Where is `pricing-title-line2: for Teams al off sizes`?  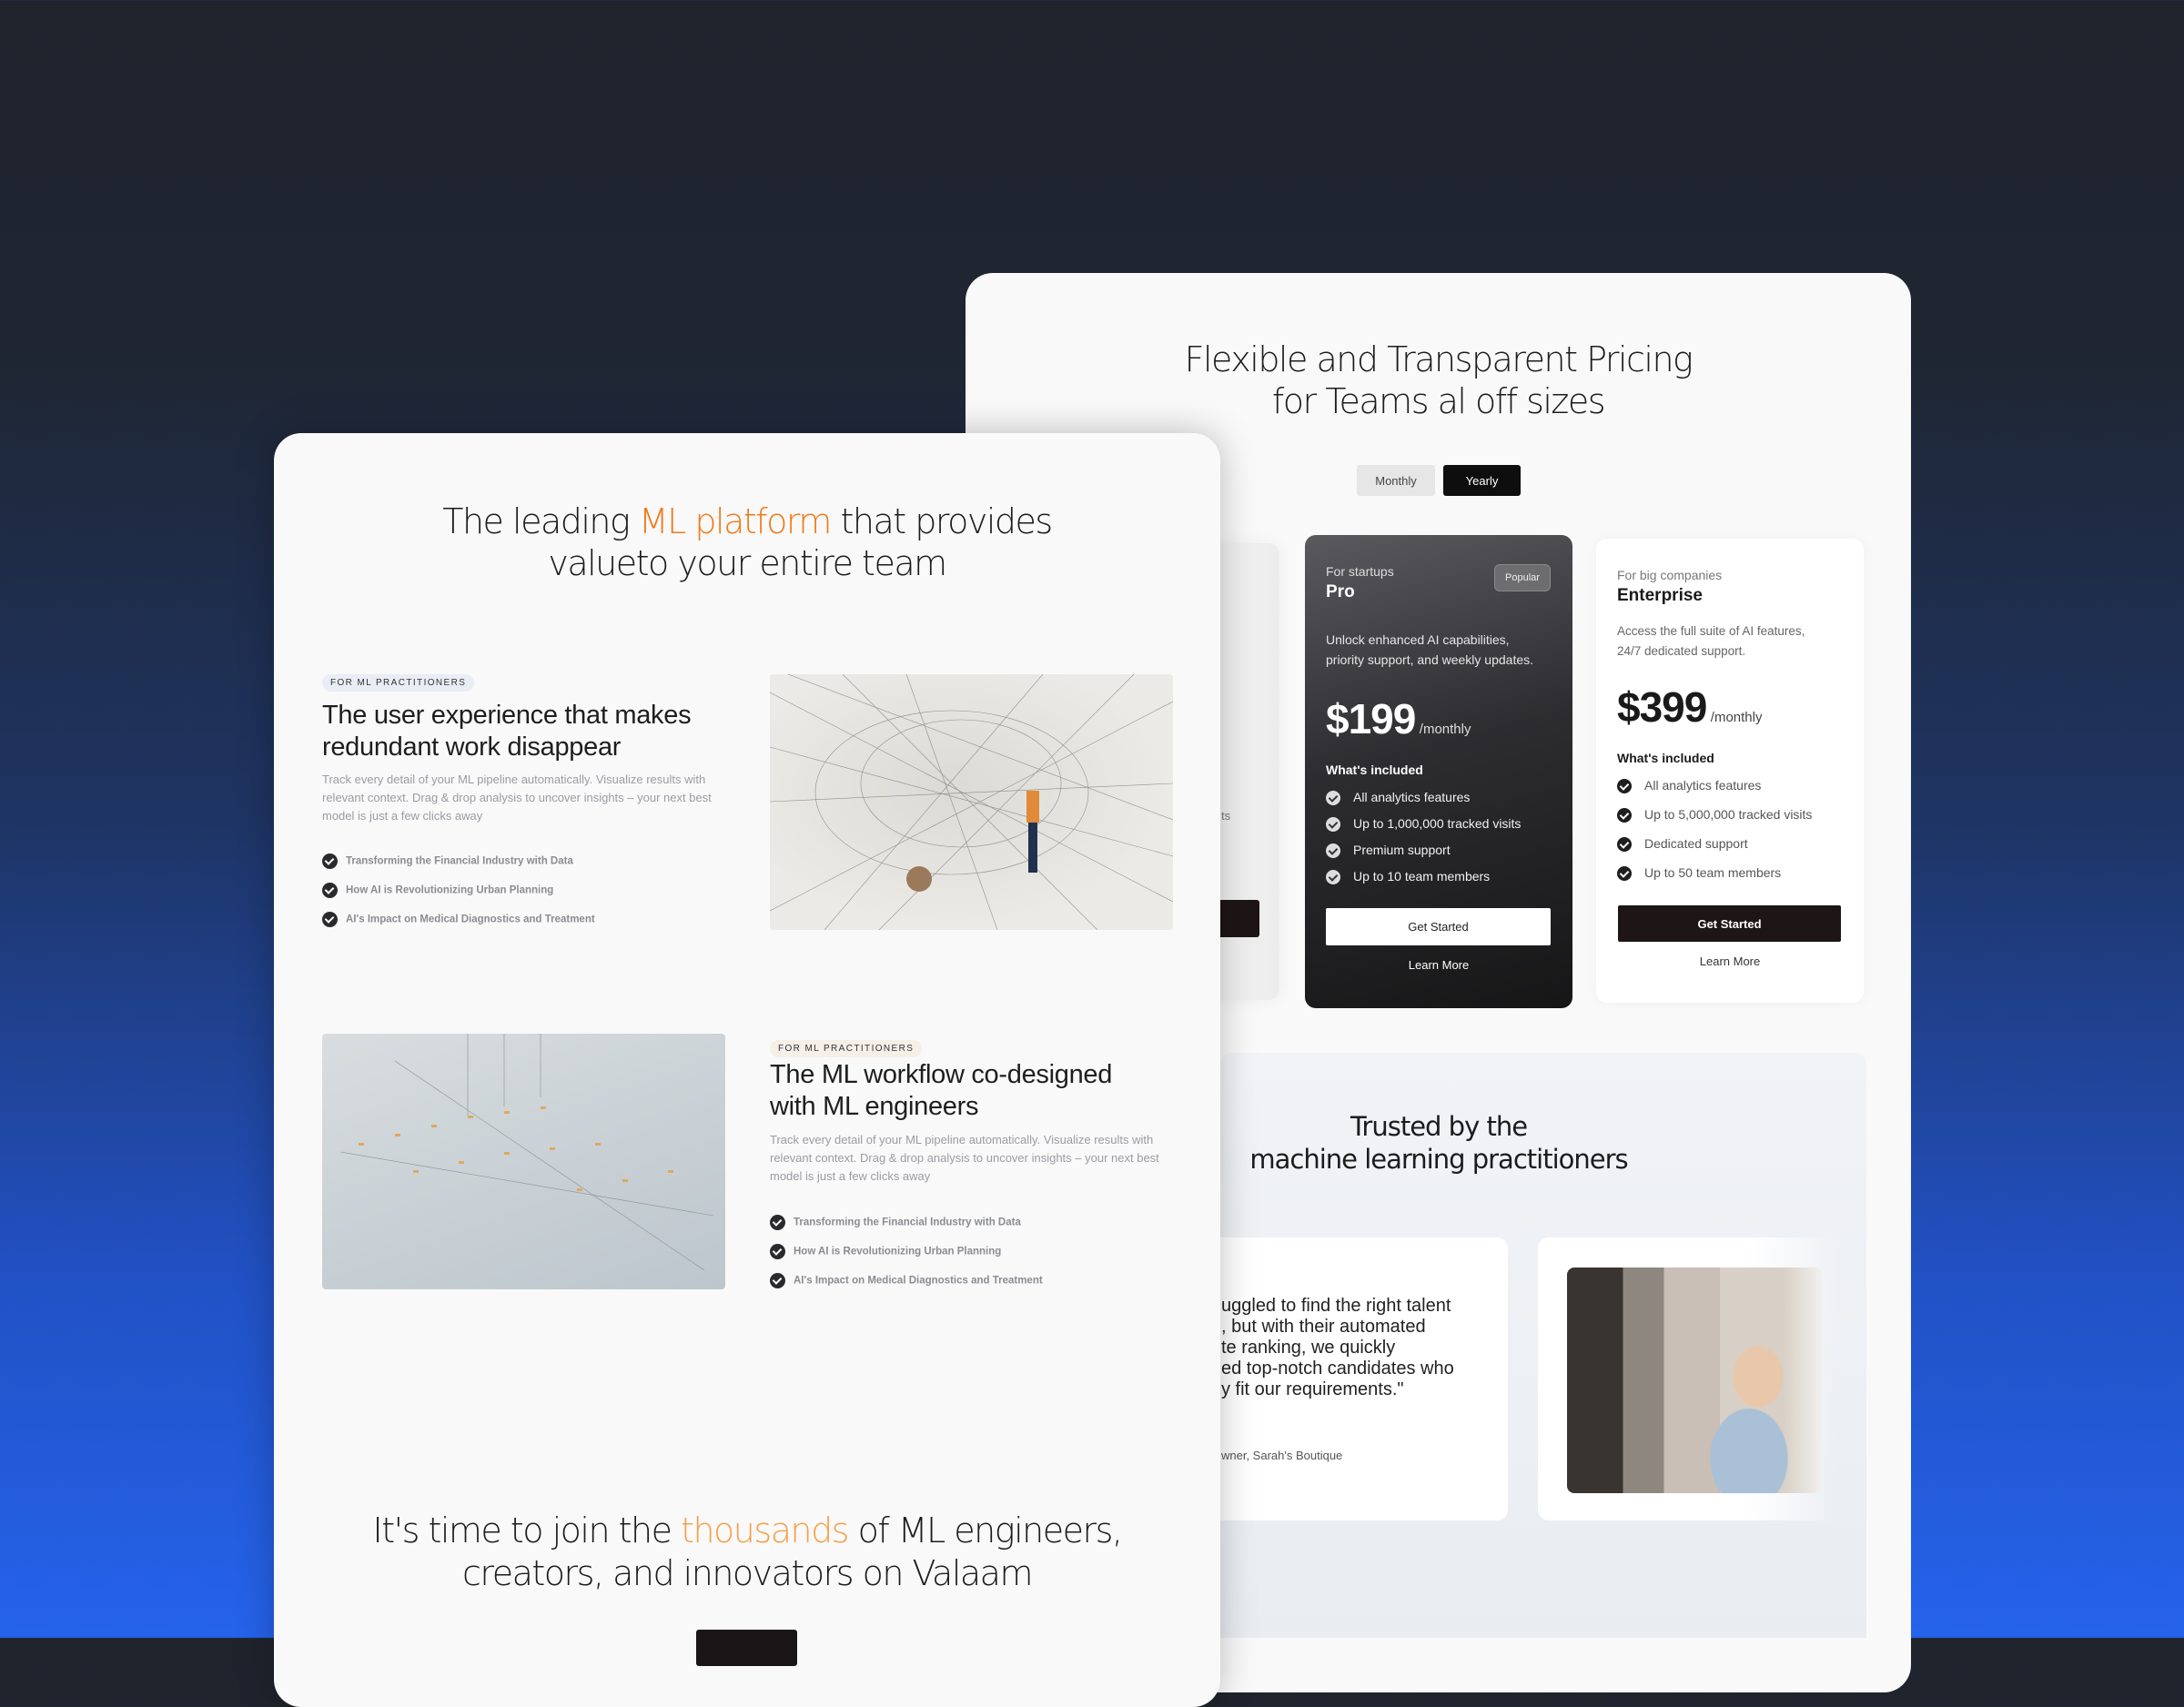
pricing-title-line2: for Teams al off sizes is located at coordinates (1439, 401).